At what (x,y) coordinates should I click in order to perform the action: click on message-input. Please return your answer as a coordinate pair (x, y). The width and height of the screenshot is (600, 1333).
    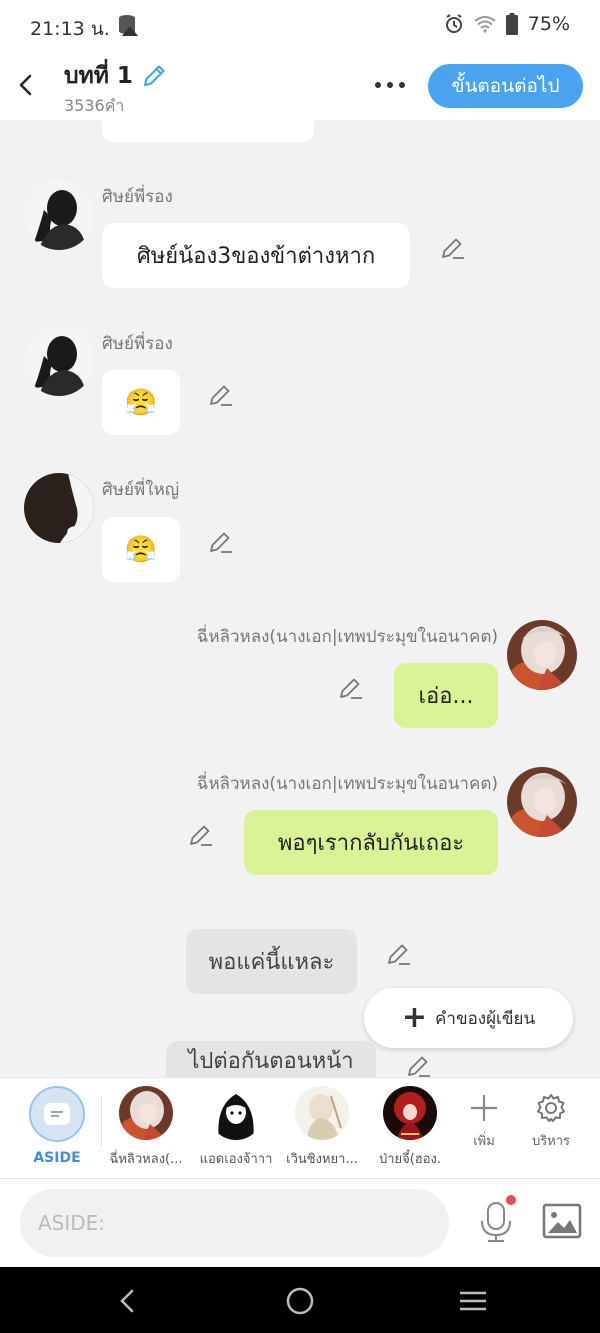
    Looking at the image, I should click on (234, 1223).